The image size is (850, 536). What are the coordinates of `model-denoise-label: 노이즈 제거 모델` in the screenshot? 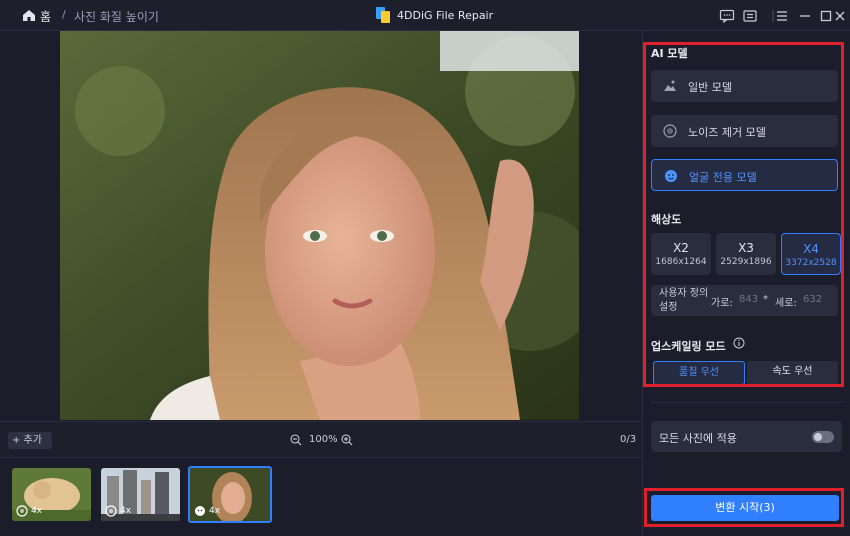 It's located at (727, 132).